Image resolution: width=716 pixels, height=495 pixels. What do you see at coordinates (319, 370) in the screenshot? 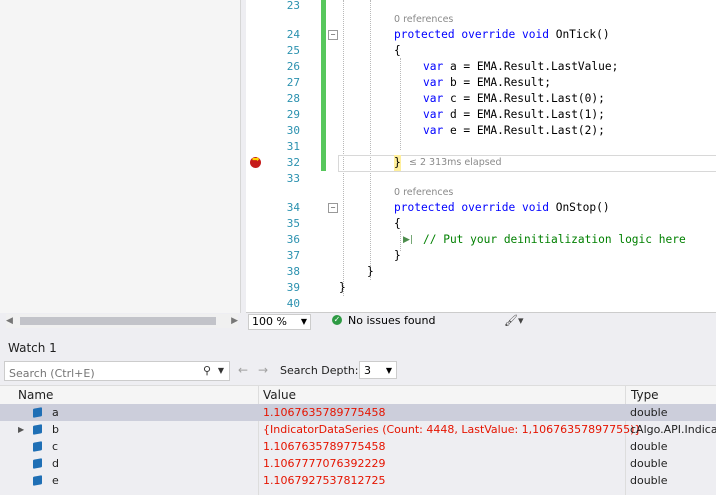
I see `search-depth-label: Search Depth:` at bounding box center [319, 370].